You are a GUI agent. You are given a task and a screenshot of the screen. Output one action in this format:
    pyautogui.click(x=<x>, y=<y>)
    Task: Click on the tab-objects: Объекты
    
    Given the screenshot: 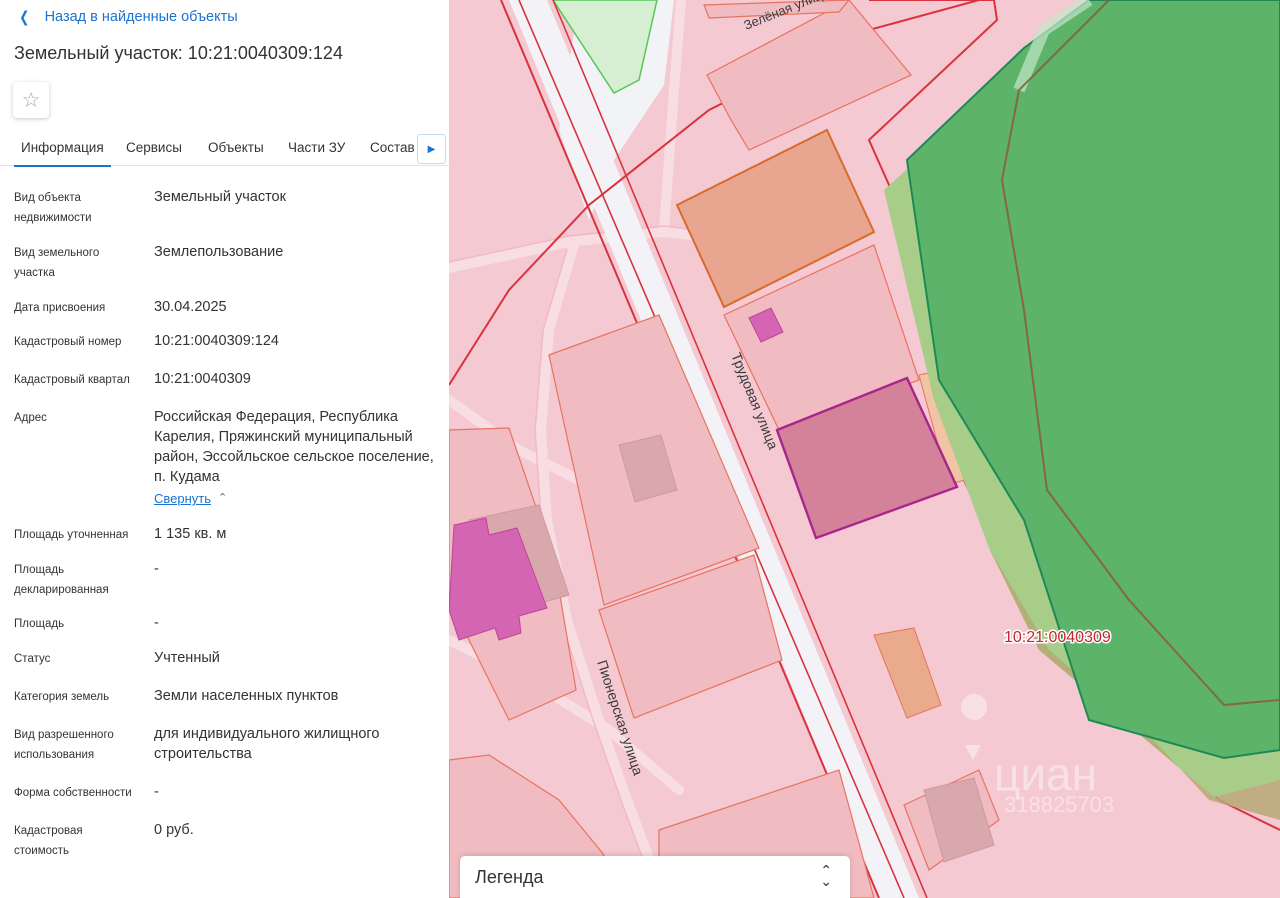 What is the action you would take?
    pyautogui.click(x=236, y=147)
    